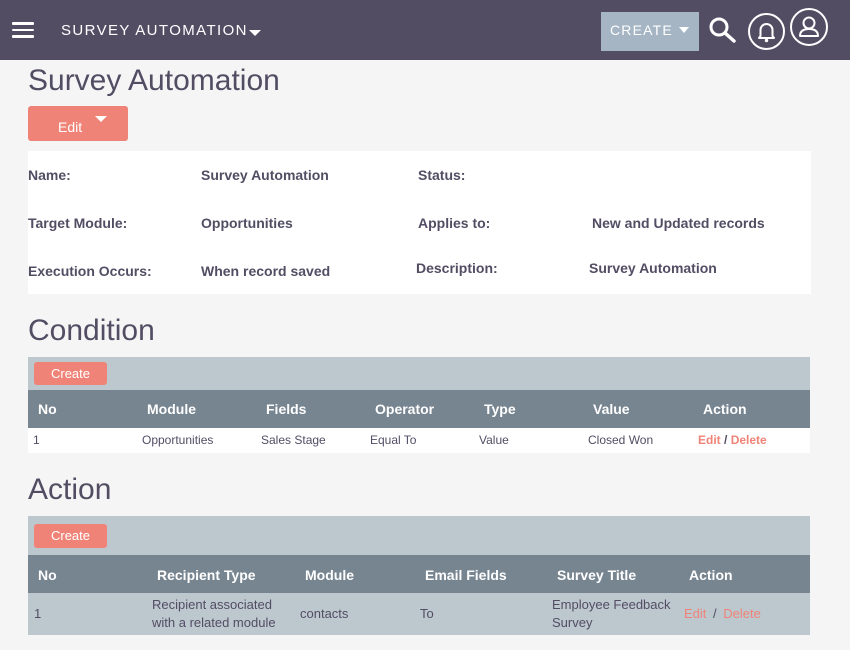  Describe the element at coordinates (611, 614) in the screenshot. I see `cell-survey-title: Employee Feedback Survey` at that location.